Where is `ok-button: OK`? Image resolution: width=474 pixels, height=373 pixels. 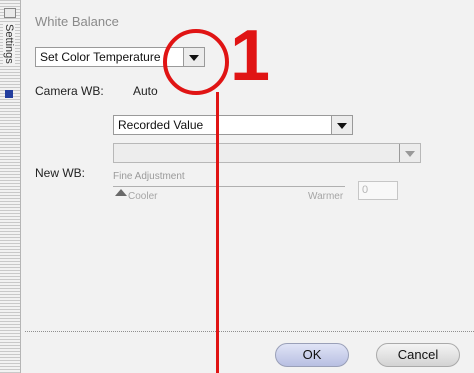
ok-button: OK is located at coordinates (312, 355).